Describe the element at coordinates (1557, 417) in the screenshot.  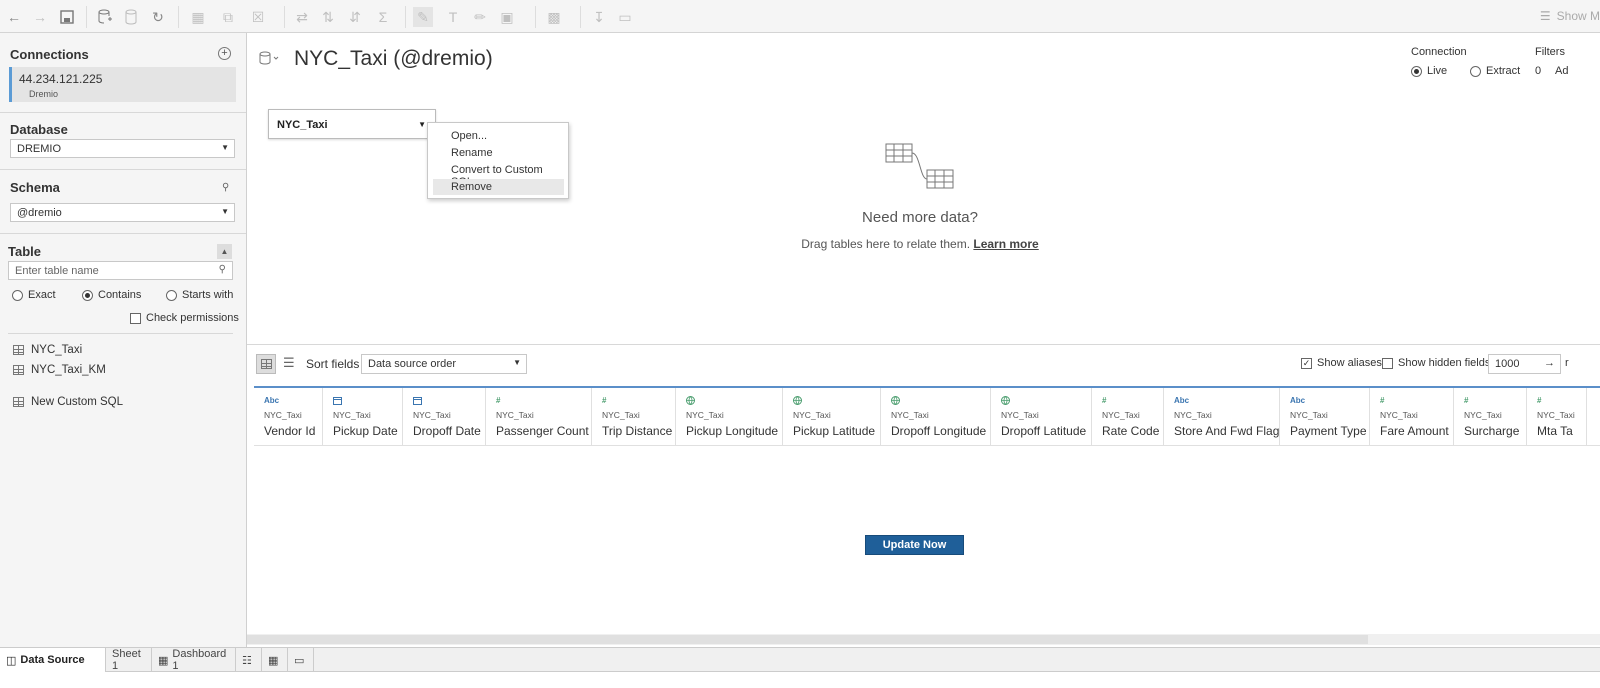
I see `column-header: # NYC_Taxi Mta Ta` at that location.